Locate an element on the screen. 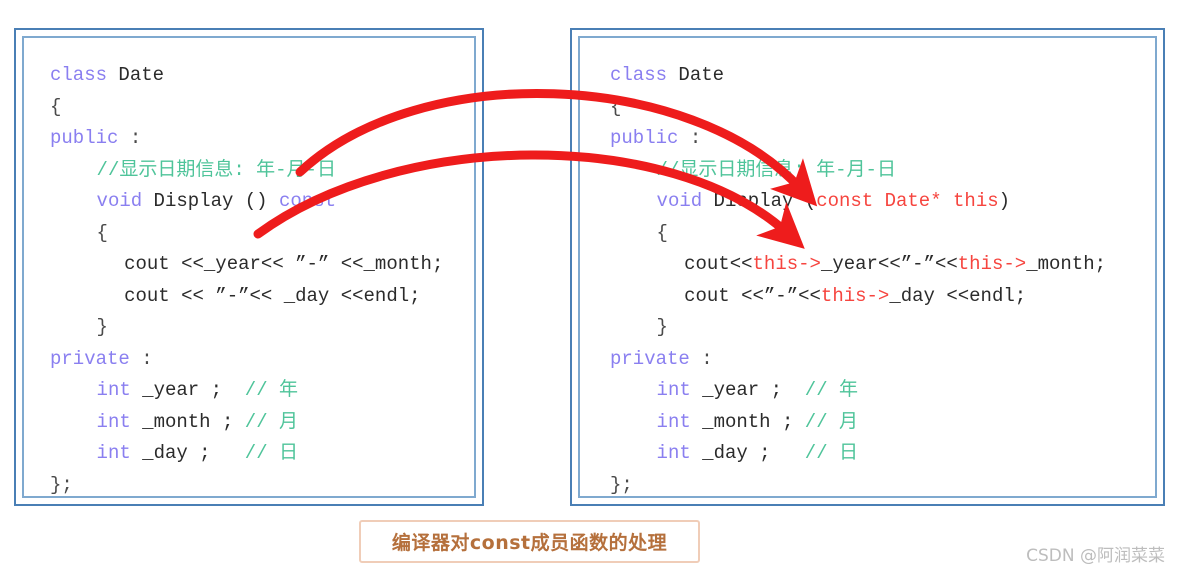 This screenshot has height=576, width=1179. original-code-line-13: }; is located at coordinates (260, 483).